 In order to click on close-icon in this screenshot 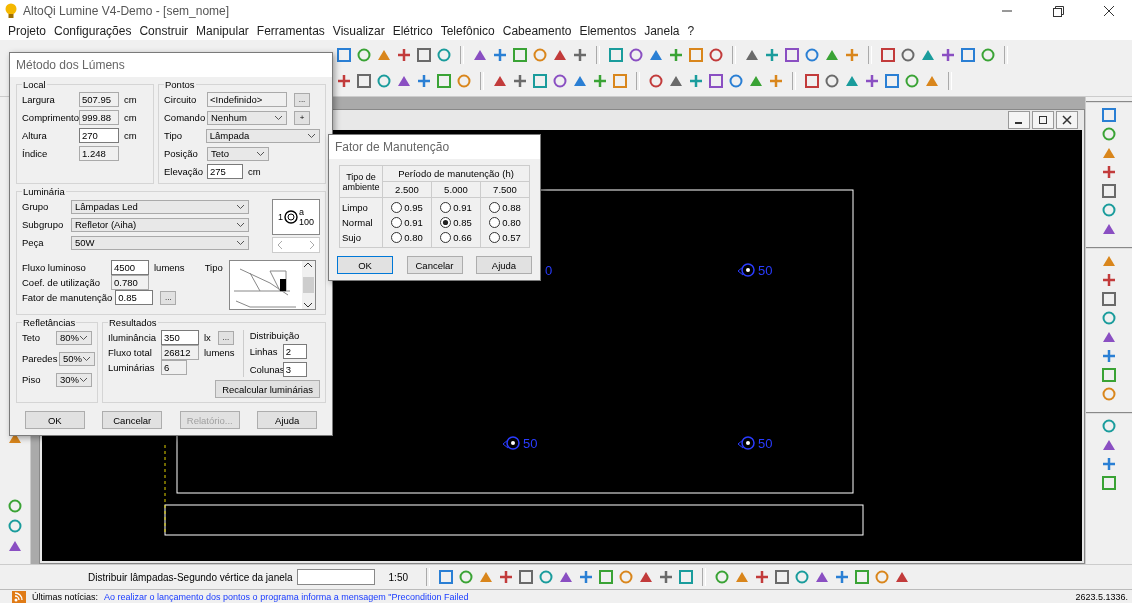, I will do `click(1067, 120)`.